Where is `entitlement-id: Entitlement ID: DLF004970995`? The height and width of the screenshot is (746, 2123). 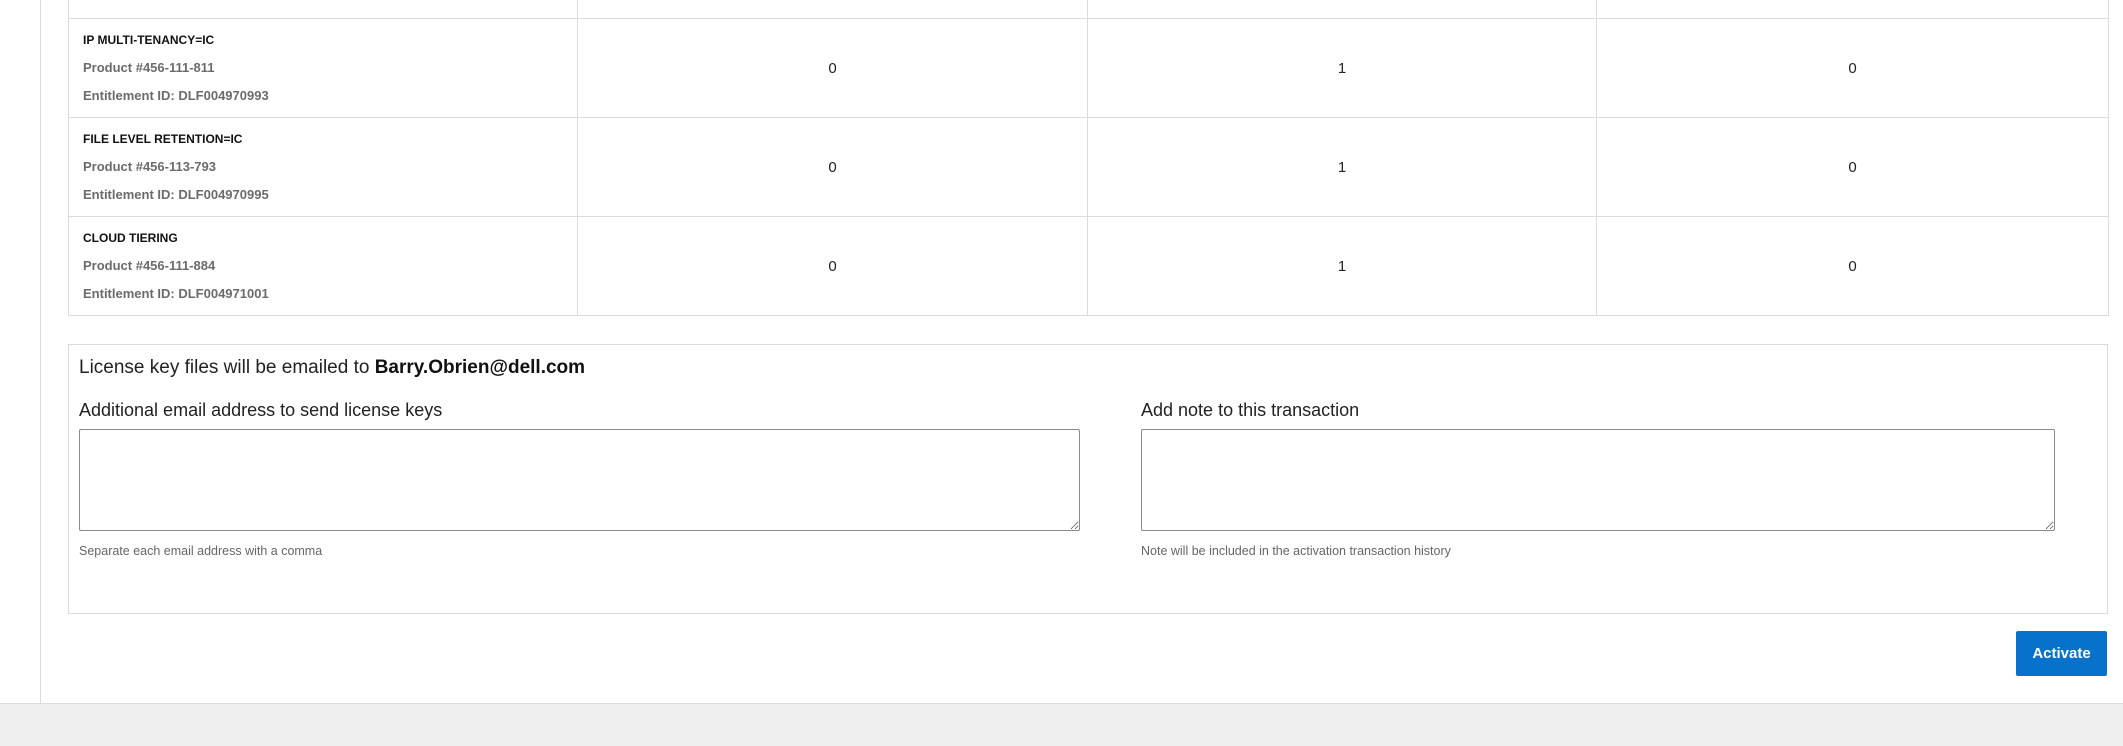 entitlement-id: Entitlement ID: DLF004970995 is located at coordinates (176, 194).